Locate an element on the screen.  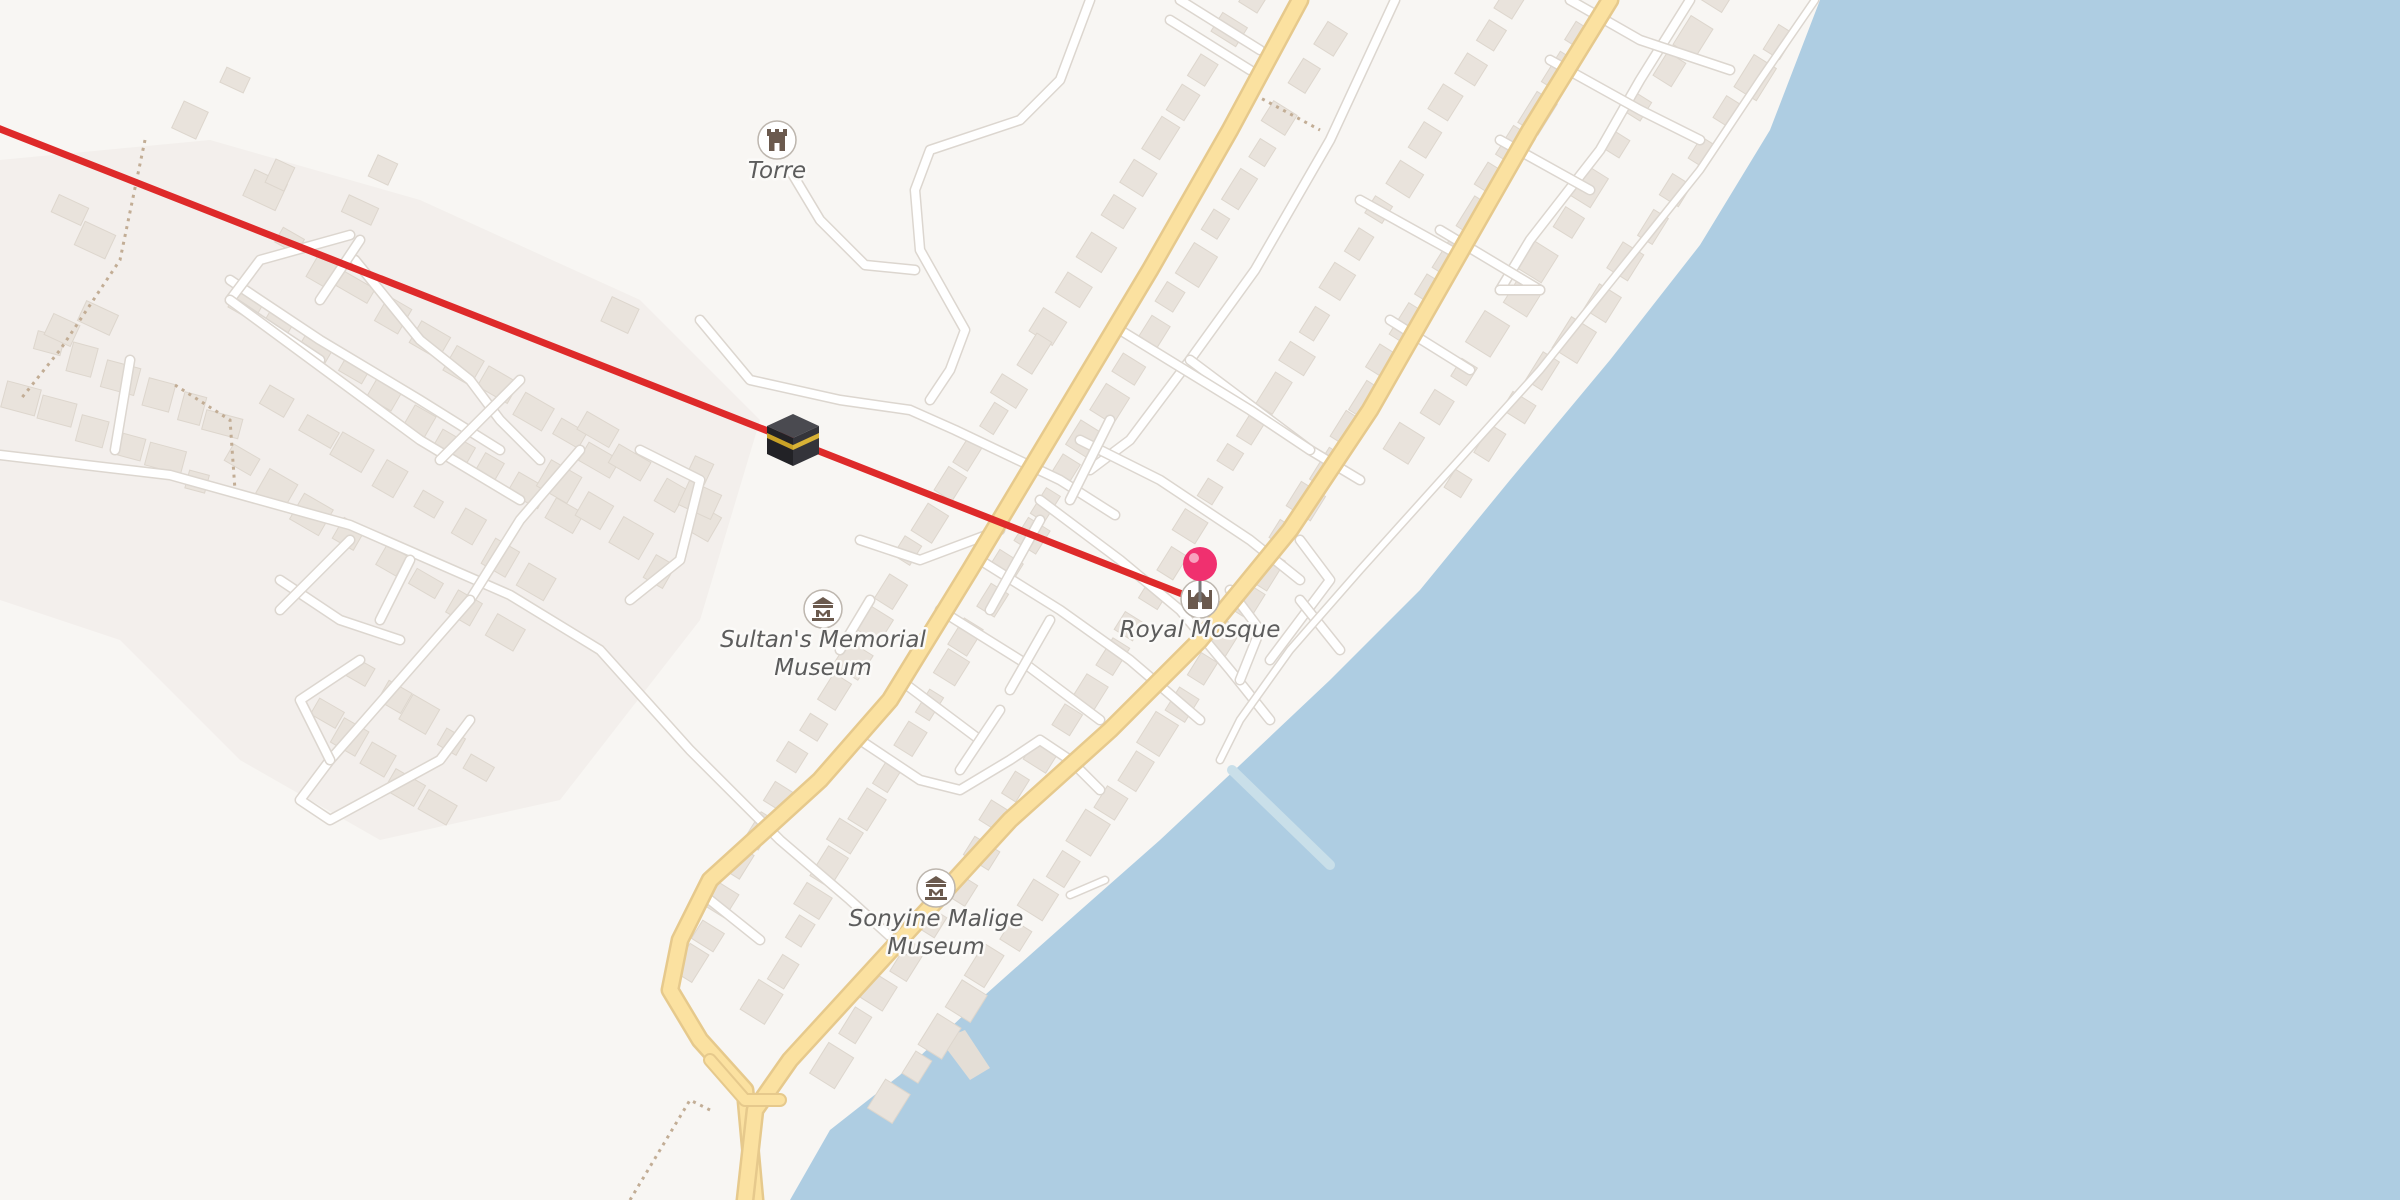
poi-label: Royal Mosque is located at coordinates (1200, 630).